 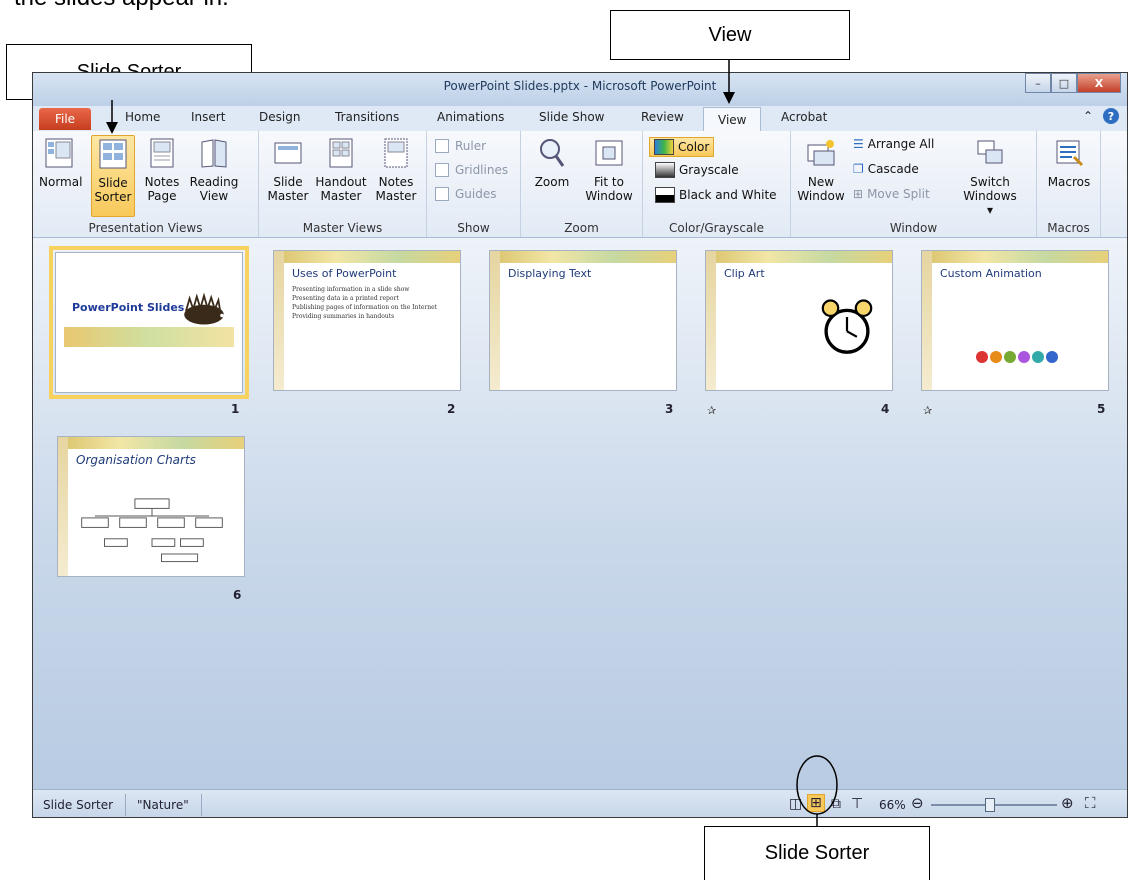 What do you see at coordinates (466, 194) in the screenshot?
I see `guides-checkbox: Guides` at bounding box center [466, 194].